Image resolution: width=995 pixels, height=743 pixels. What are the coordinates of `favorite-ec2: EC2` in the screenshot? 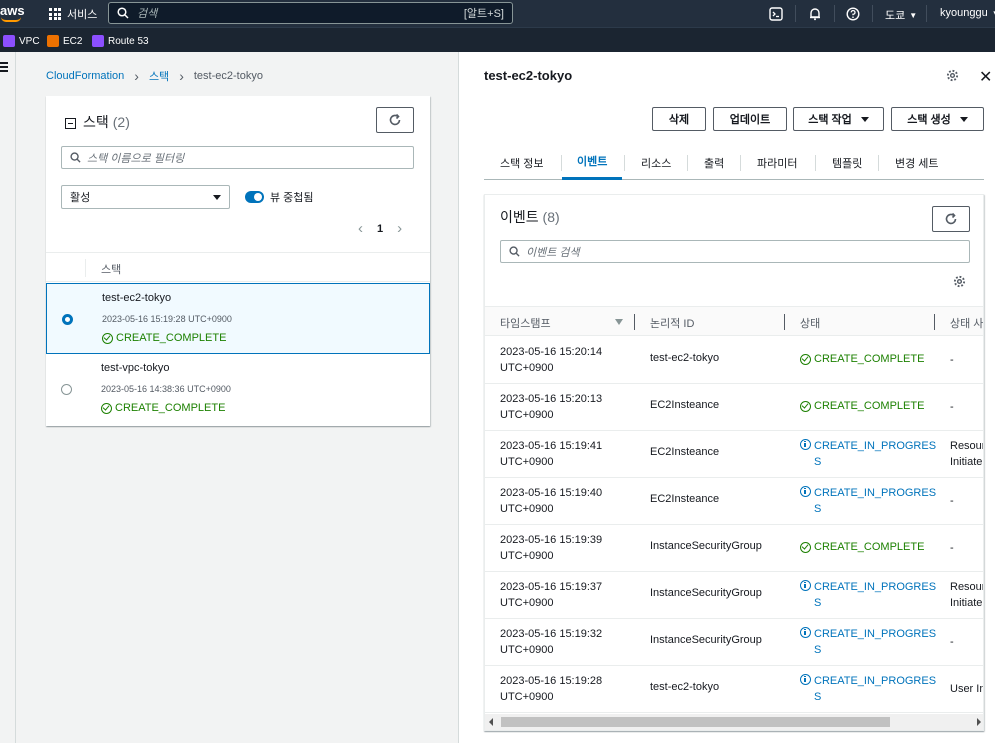 It's located at (64, 41).